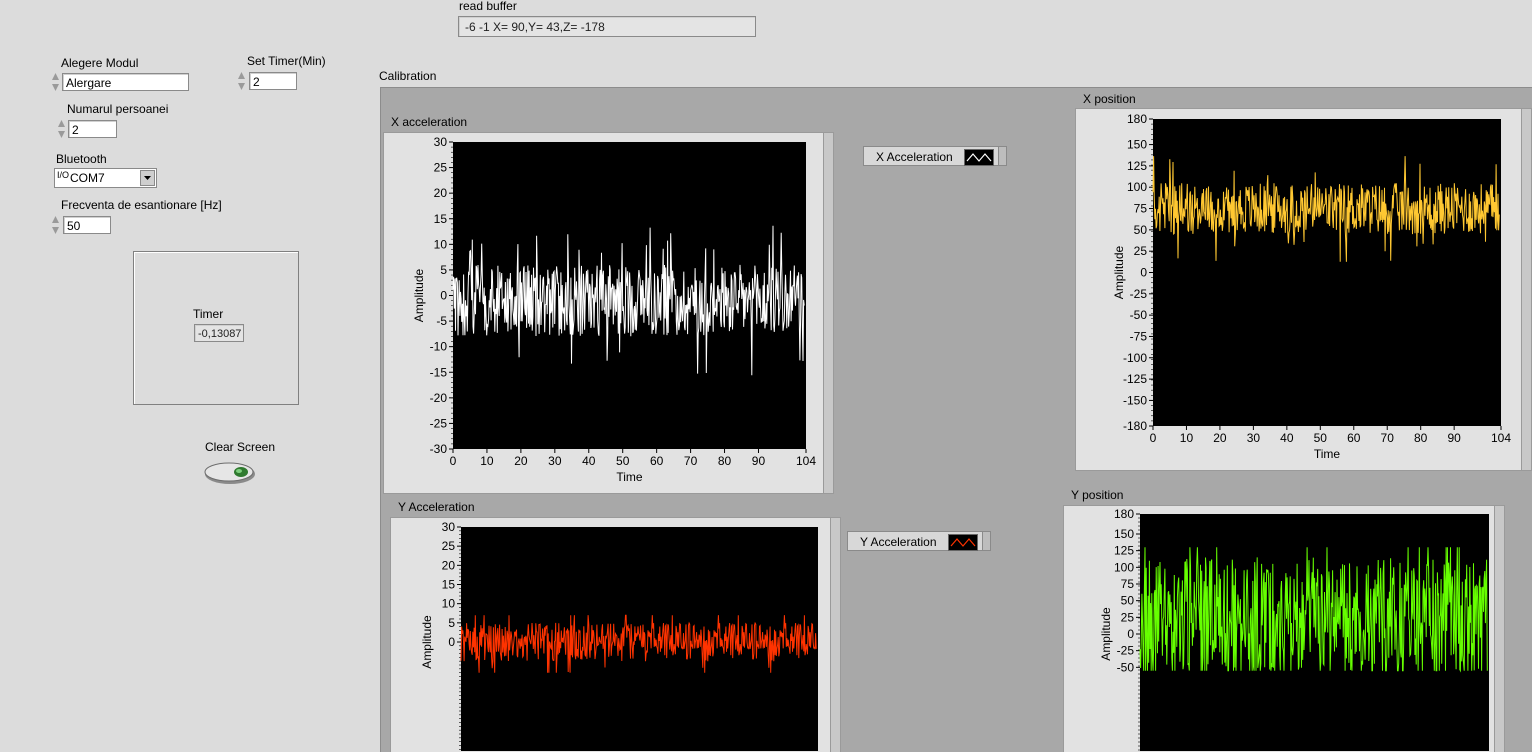  Describe the element at coordinates (1499, 629) in the screenshot. I see `ypos-scrollbar` at that location.